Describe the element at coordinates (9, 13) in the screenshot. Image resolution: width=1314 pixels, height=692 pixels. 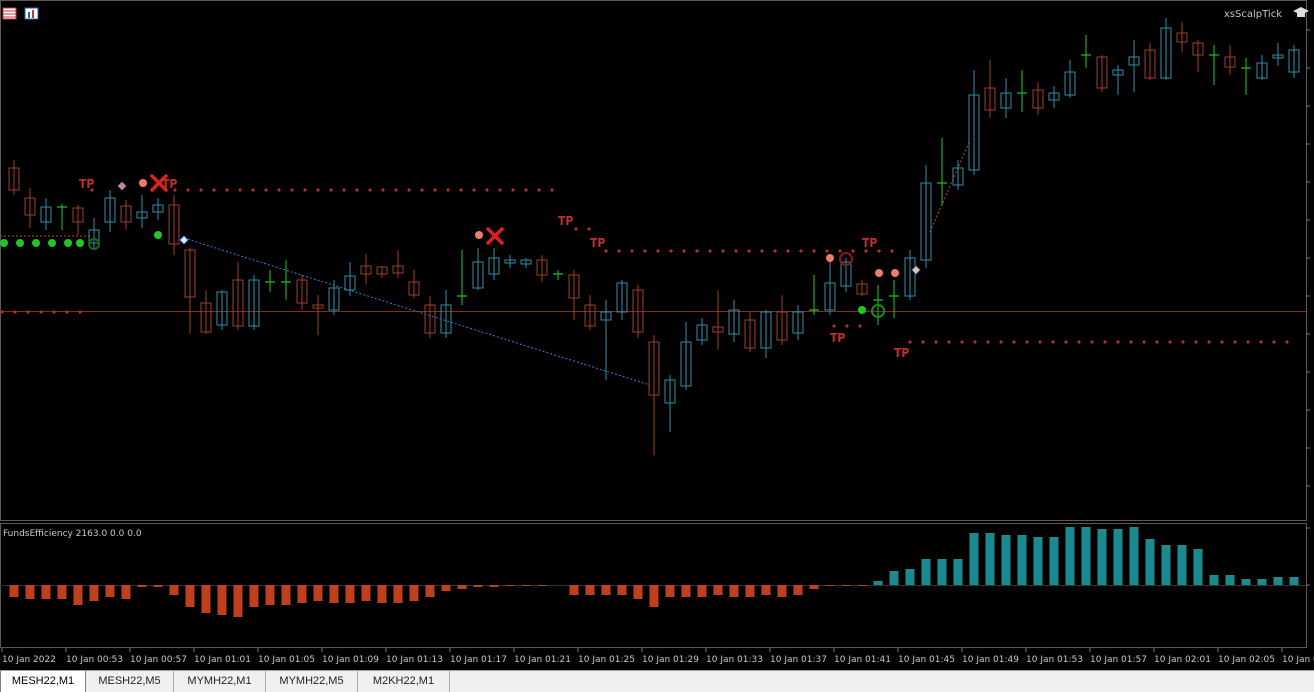
I see `table-icon` at that location.